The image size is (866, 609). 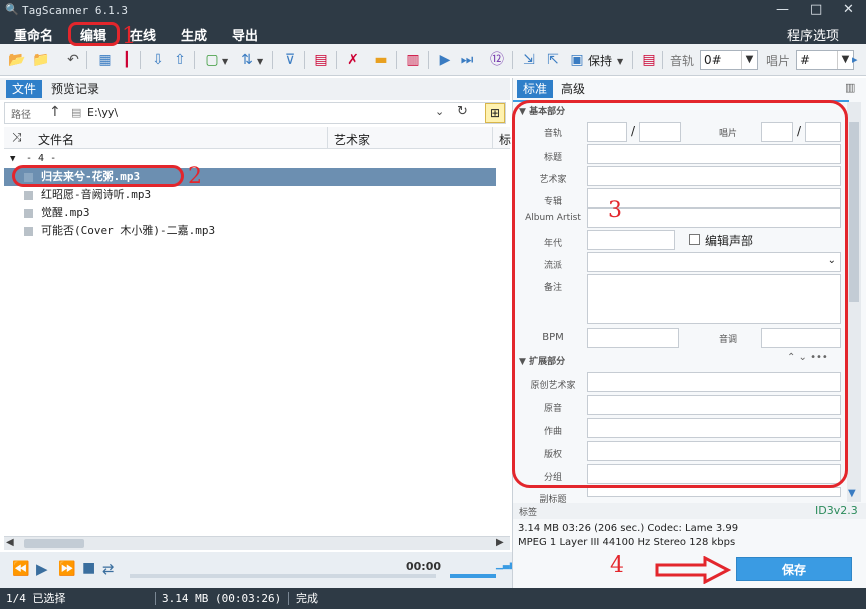 What do you see at coordinates (127, 60) in the screenshot?
I see `split-icon: ┃` at bounding box center [127, 60].